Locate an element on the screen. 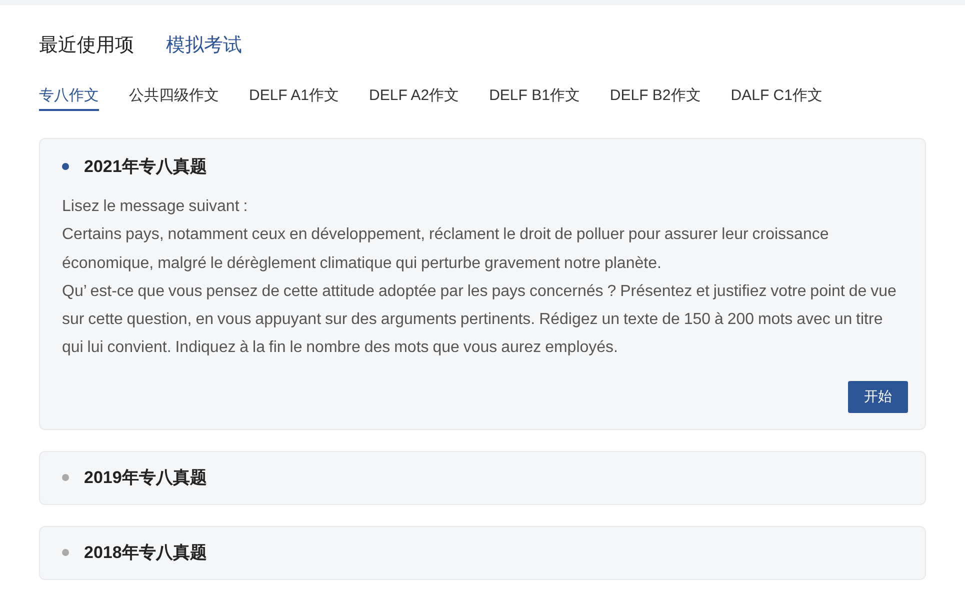 This screenshot has width=965, height=591. category-tab: DELF A2作文 is located at coordinates (414, 98).